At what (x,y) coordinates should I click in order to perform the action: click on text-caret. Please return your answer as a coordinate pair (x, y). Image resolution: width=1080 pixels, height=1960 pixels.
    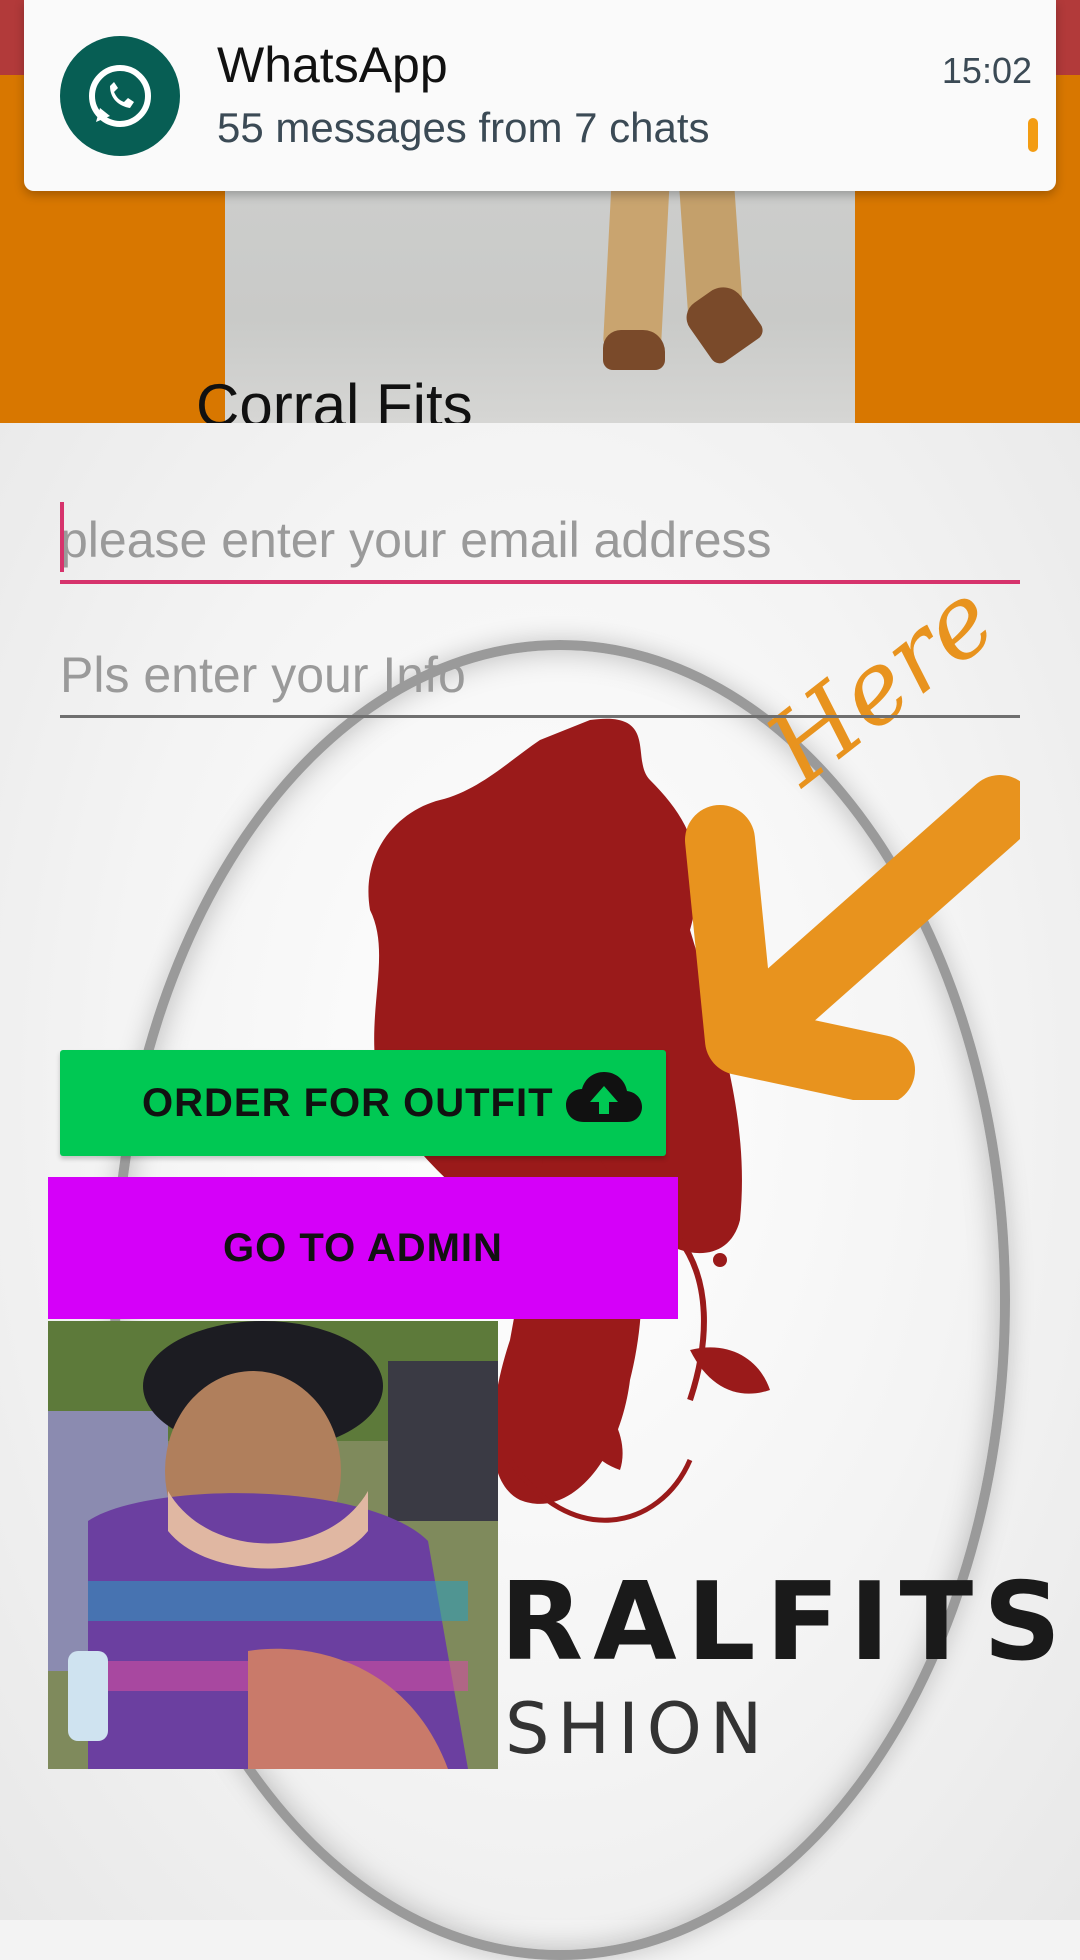
    Looking at the image, I should click on (62, 537).